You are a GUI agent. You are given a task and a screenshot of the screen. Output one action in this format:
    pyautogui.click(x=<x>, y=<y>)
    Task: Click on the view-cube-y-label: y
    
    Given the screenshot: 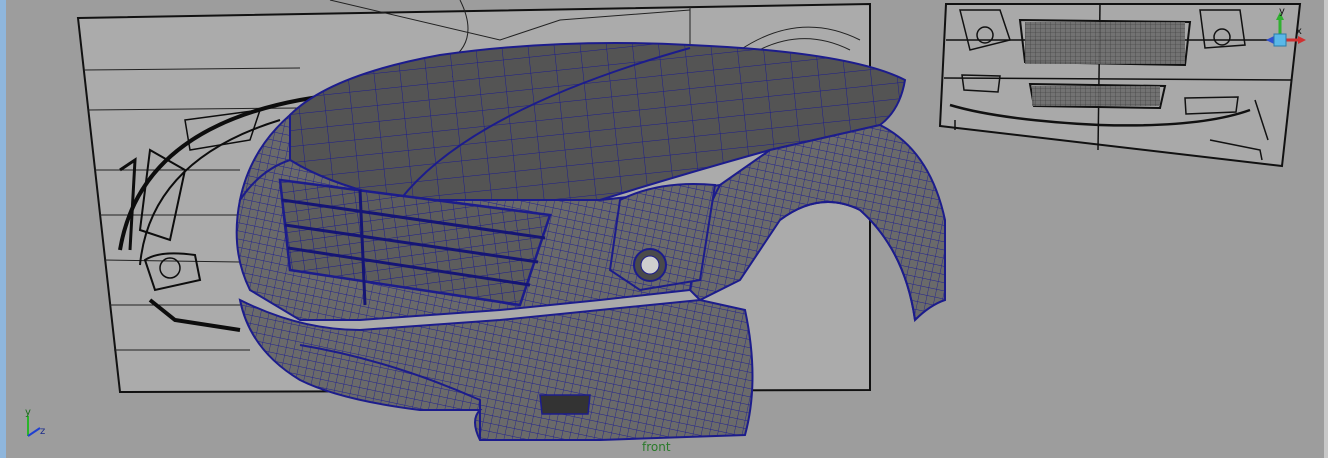 What is the action you would take?
    pyautogui.click(x=1282, y=11)
    